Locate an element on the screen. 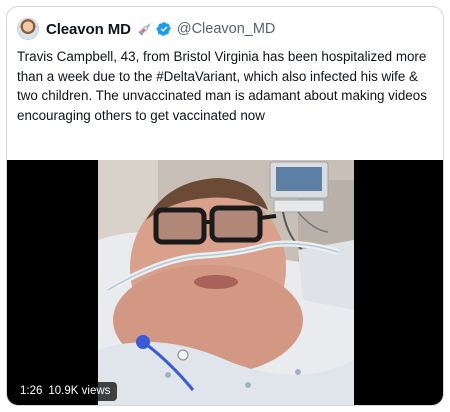 This screenshot has height=412, width=450. syringe-icon is located at coordinates (144, 29).